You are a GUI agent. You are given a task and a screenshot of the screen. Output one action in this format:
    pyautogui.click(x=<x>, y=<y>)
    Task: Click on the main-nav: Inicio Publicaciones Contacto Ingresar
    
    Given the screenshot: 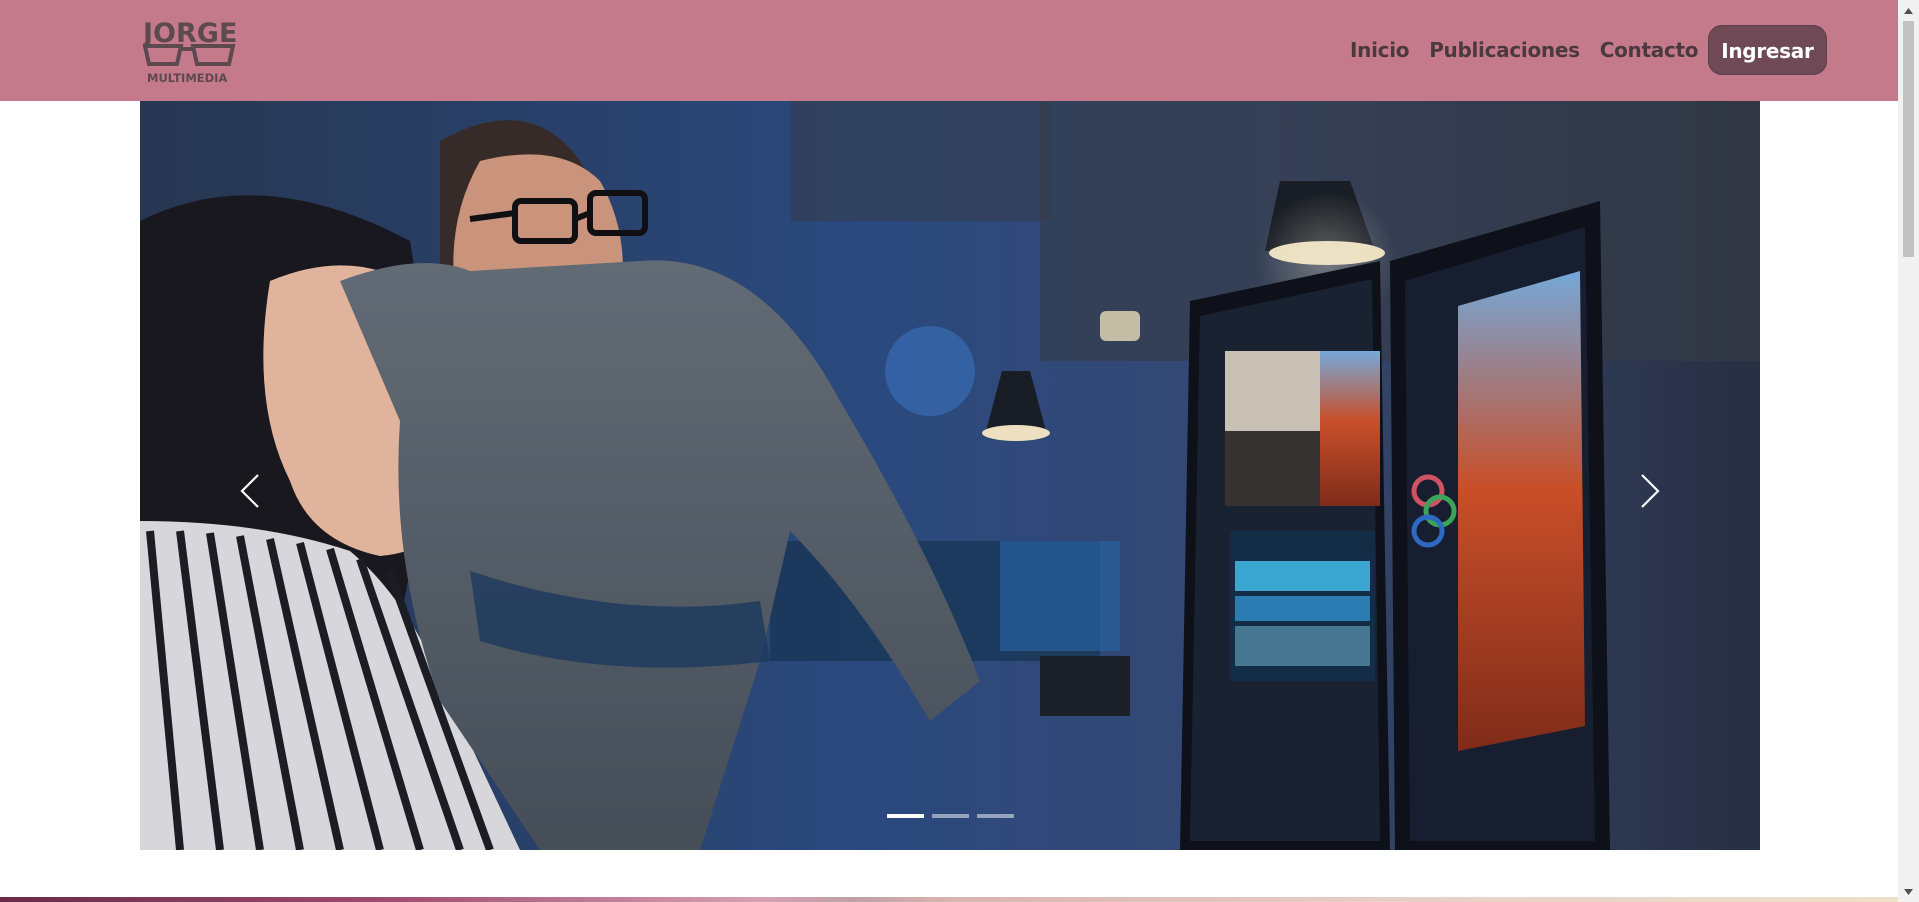 What is the action you would take?
    pyautogui.click(x=1583, y=50)
    